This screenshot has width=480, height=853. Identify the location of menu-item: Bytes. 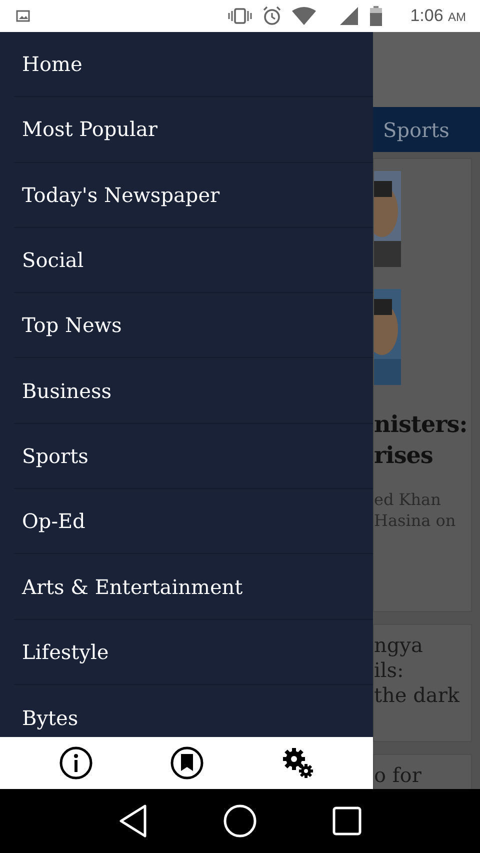
(193, 710).